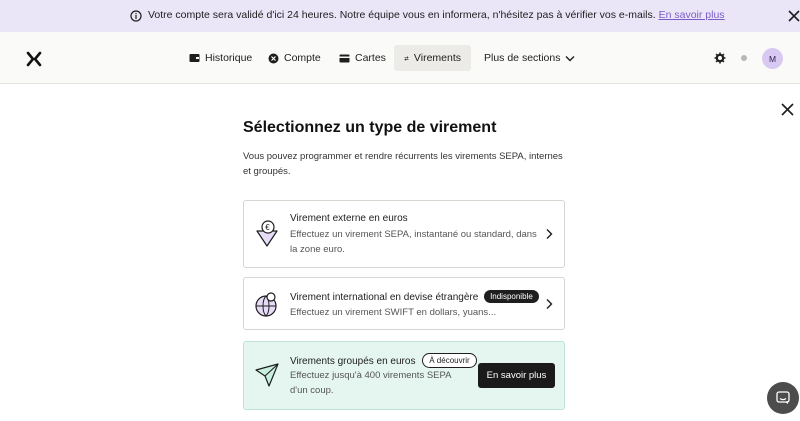 Image resolution: width=800 pixels, height=421 pixels. I want to click on logo-x-icon, so click(34, 59).